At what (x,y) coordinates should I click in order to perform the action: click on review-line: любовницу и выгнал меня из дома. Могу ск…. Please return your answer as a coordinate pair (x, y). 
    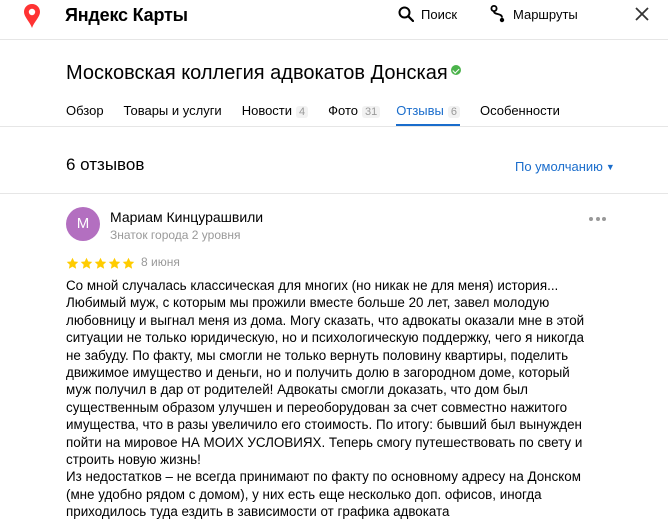
    Looking at the image, I should click on (325, 320).